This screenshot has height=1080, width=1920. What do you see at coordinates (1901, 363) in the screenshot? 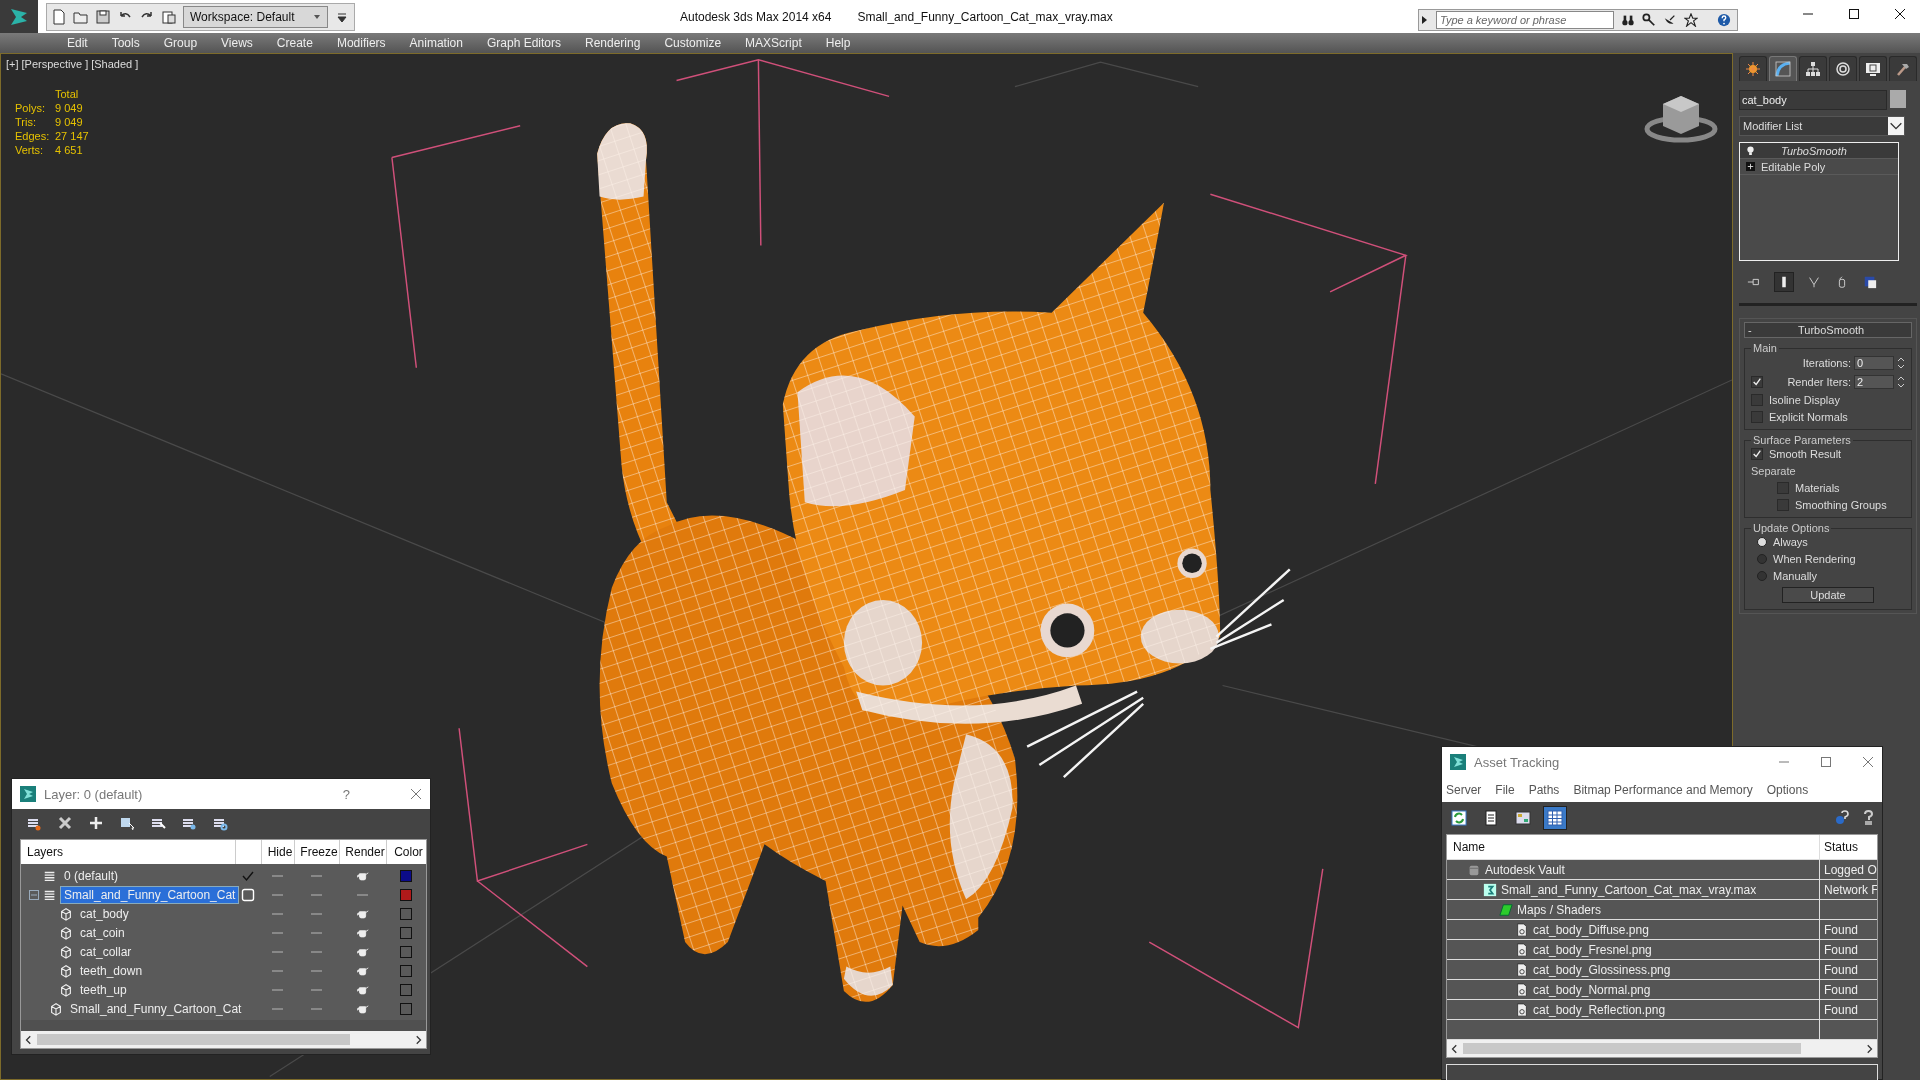
I see `spinner-arrows-icon` at bounding box center [1901, 363].